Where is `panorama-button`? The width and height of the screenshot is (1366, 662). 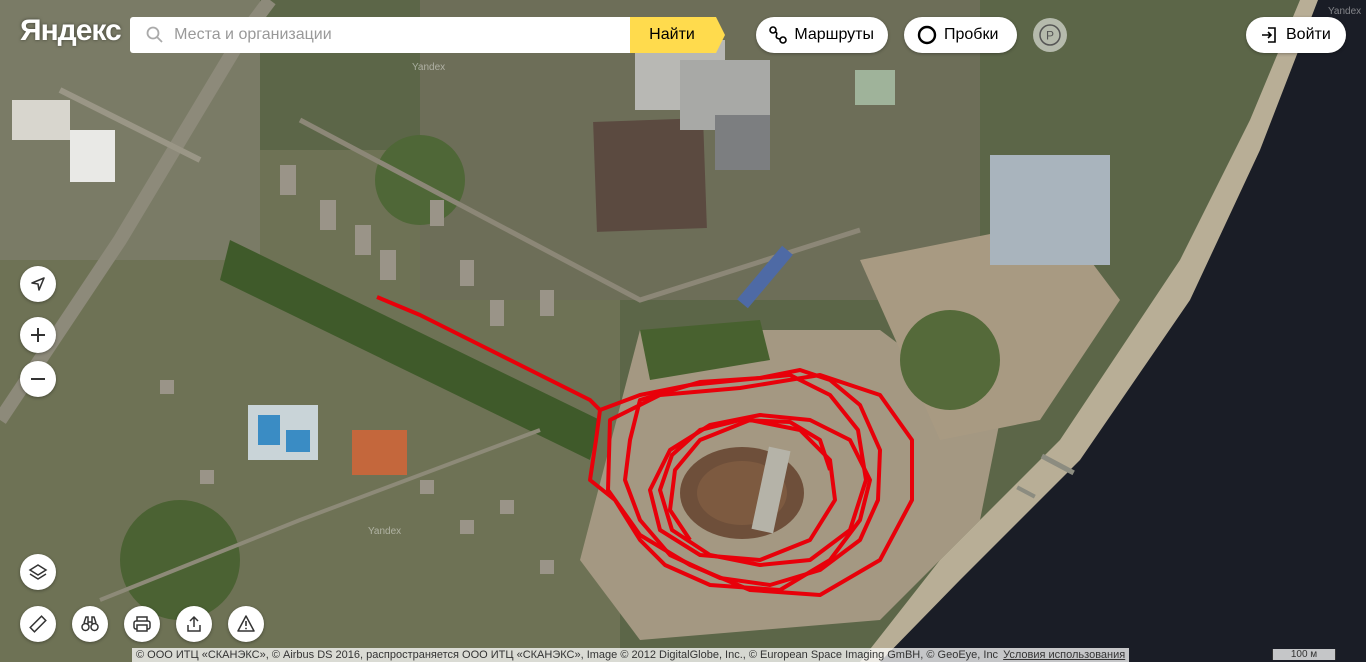 panorama-button is located at coordinates (90, 624).